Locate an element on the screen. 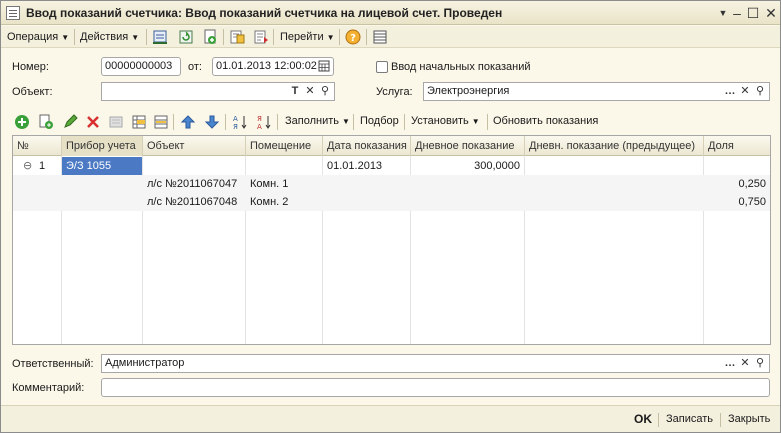  insert-row-icon is located at coordinates (139, 122).